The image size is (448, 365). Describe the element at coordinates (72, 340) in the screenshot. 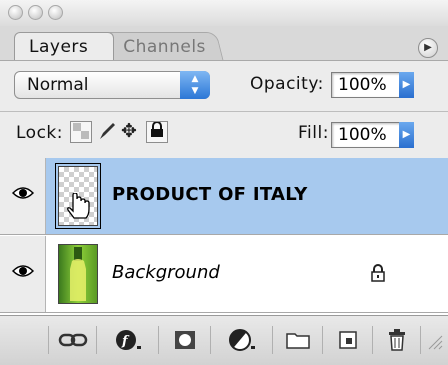

I see `link-icon` at that location.